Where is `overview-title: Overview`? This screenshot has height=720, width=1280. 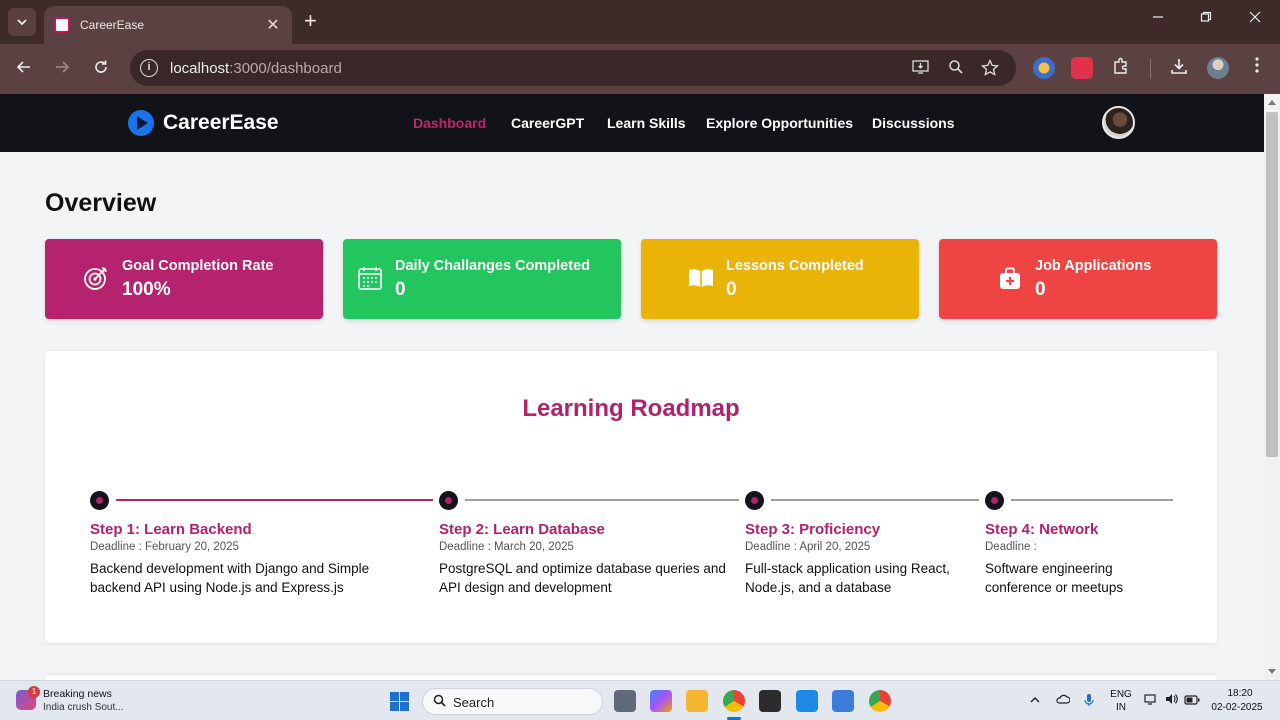 overview-title: Overview is located at coordinates (101, 203).